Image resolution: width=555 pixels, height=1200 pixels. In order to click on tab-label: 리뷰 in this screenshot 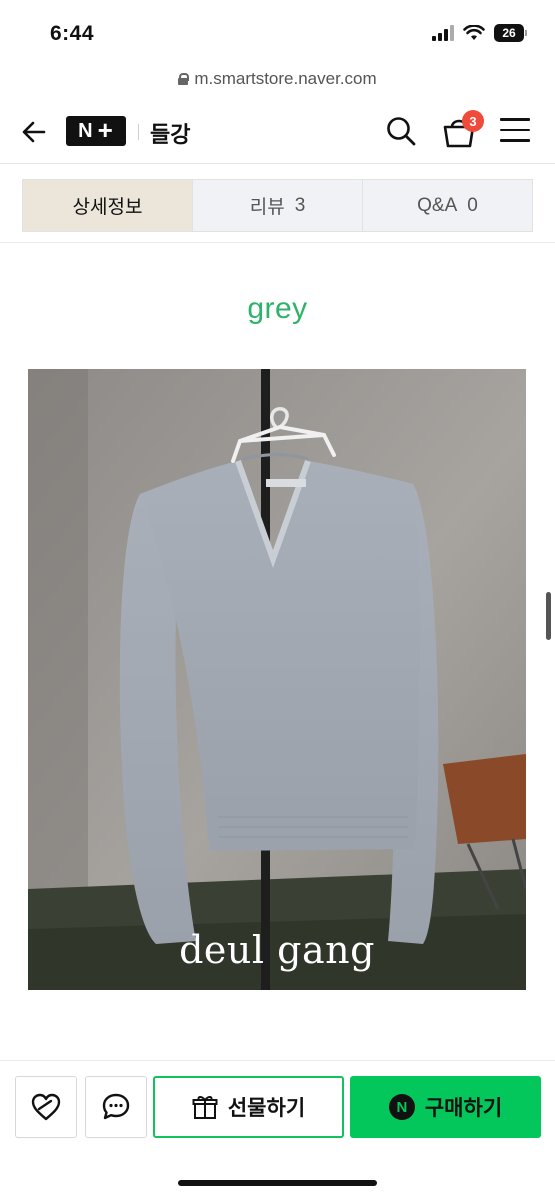, I will do `click(267, 207)`.